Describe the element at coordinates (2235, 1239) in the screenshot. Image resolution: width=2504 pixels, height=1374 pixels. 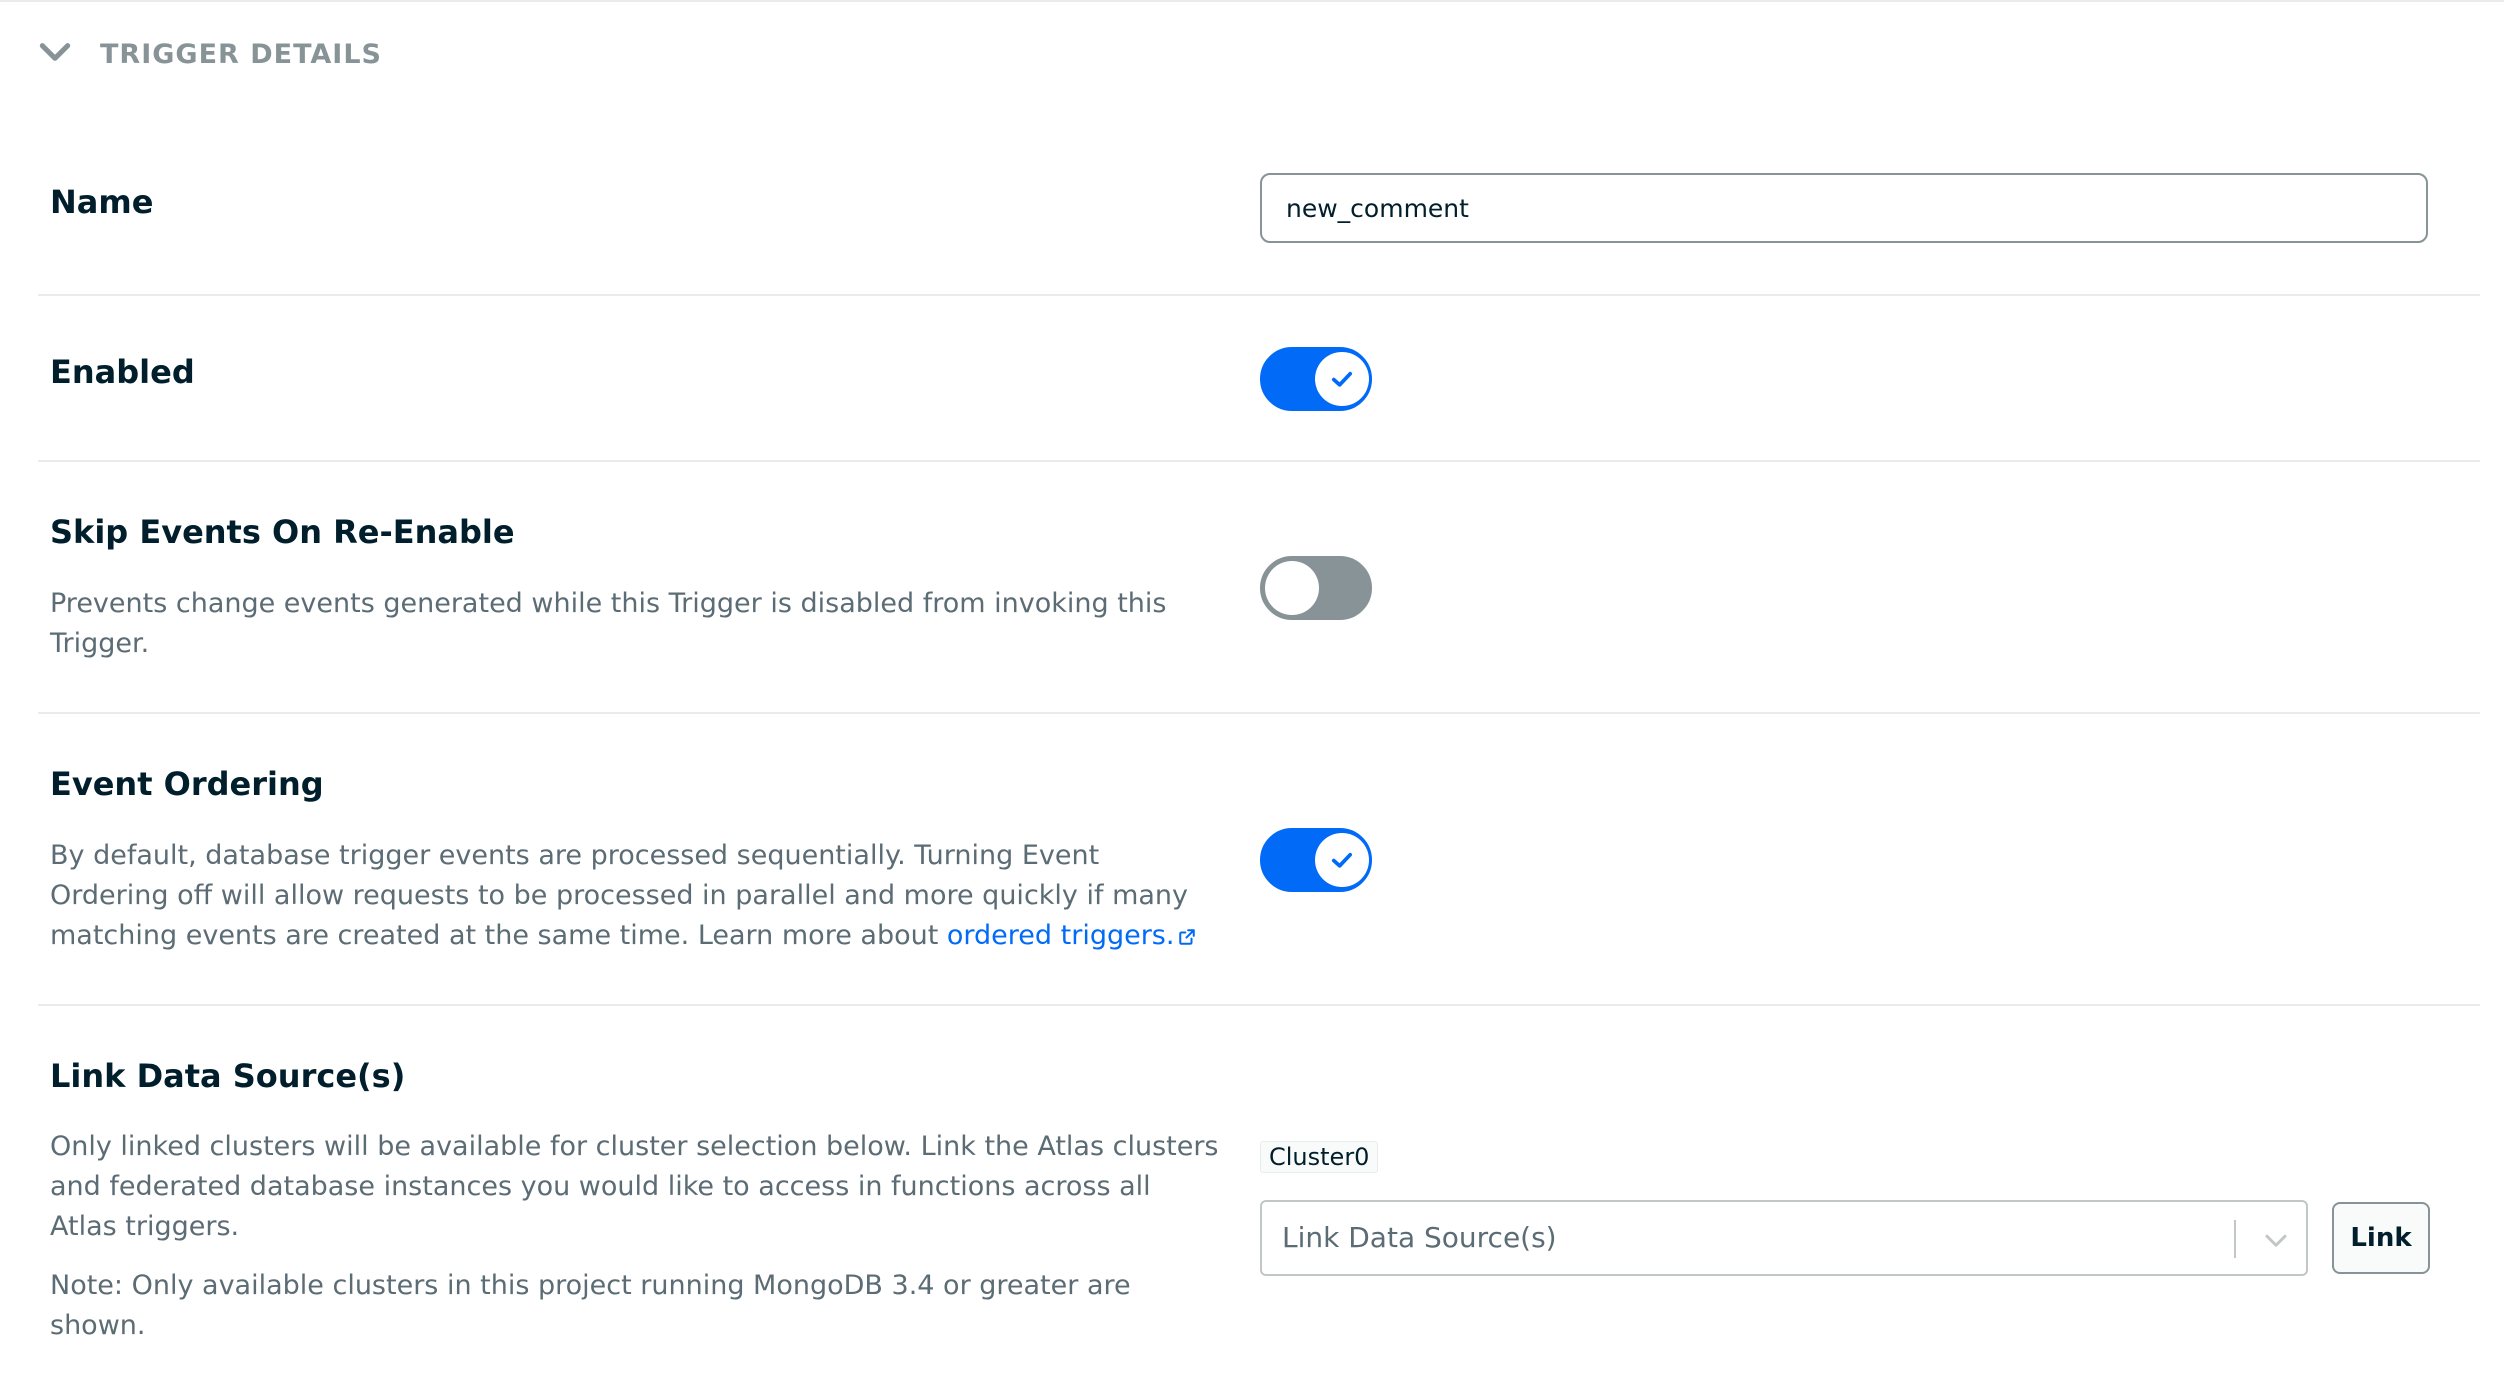
I see `select-separator` at that location.